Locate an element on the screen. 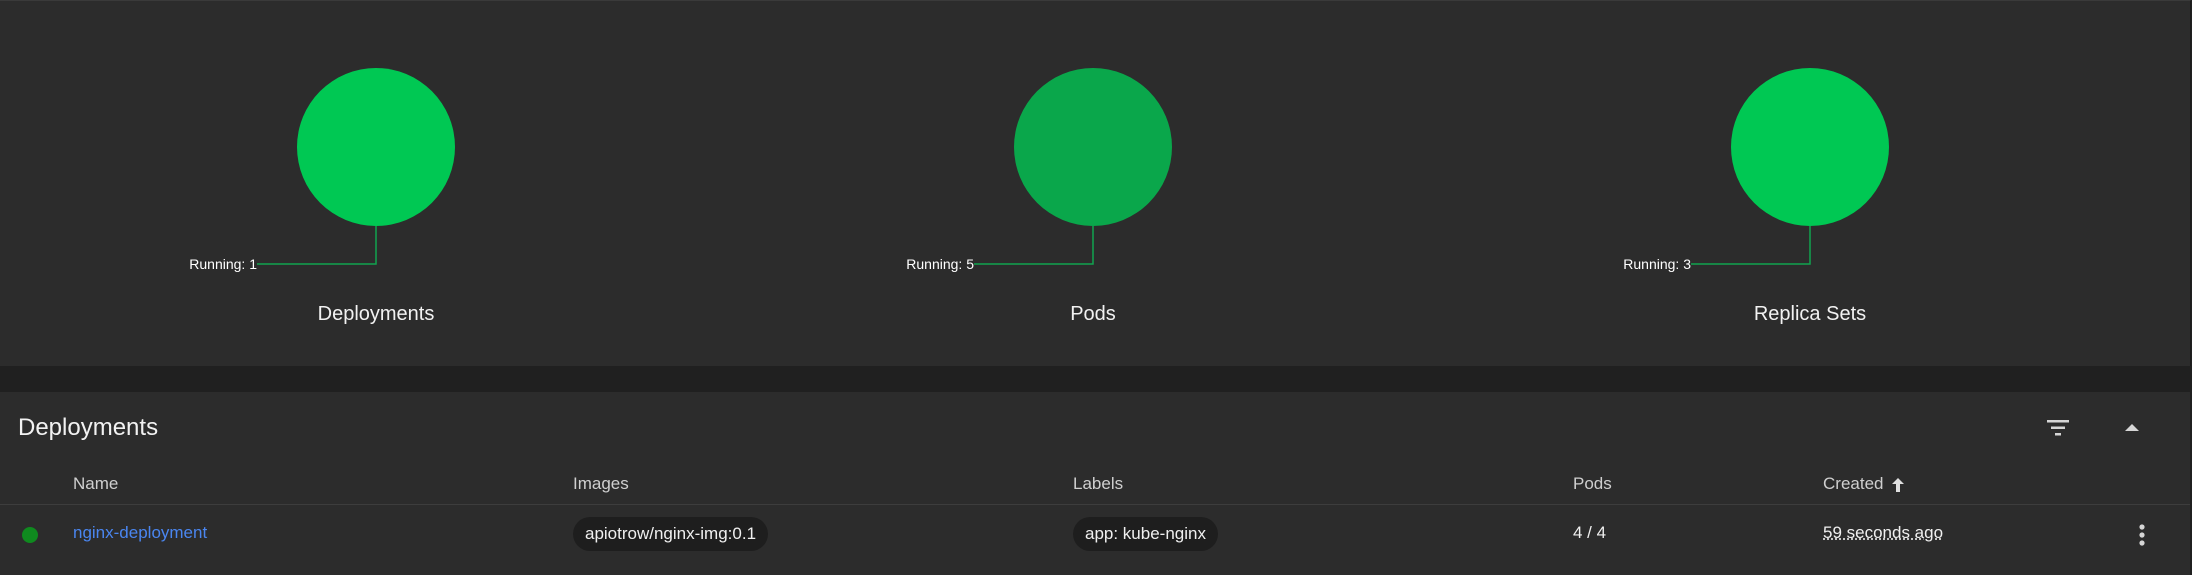 The image size is (2192, 575). filter-icon is located at coordinates (2058, 428).